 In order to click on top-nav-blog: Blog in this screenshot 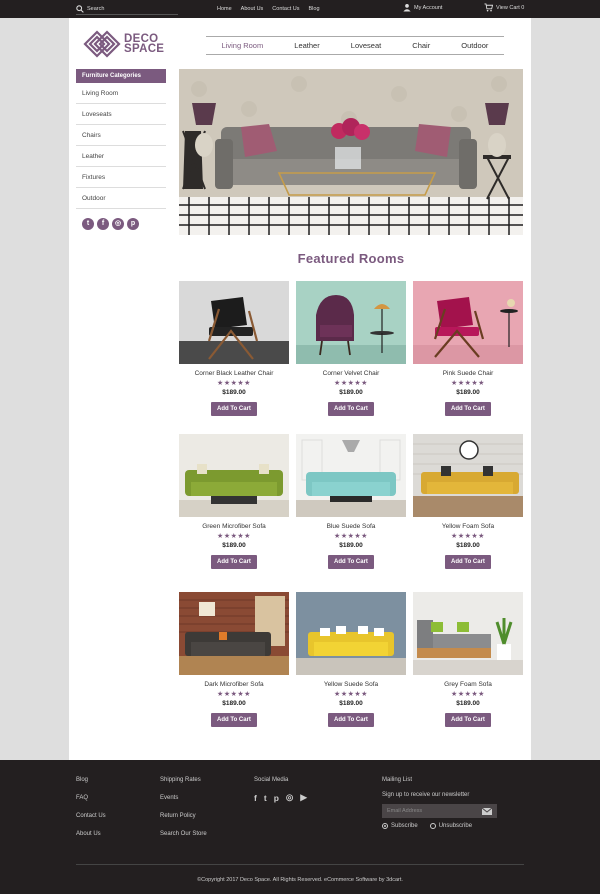, I will do `click(314, 9)`.